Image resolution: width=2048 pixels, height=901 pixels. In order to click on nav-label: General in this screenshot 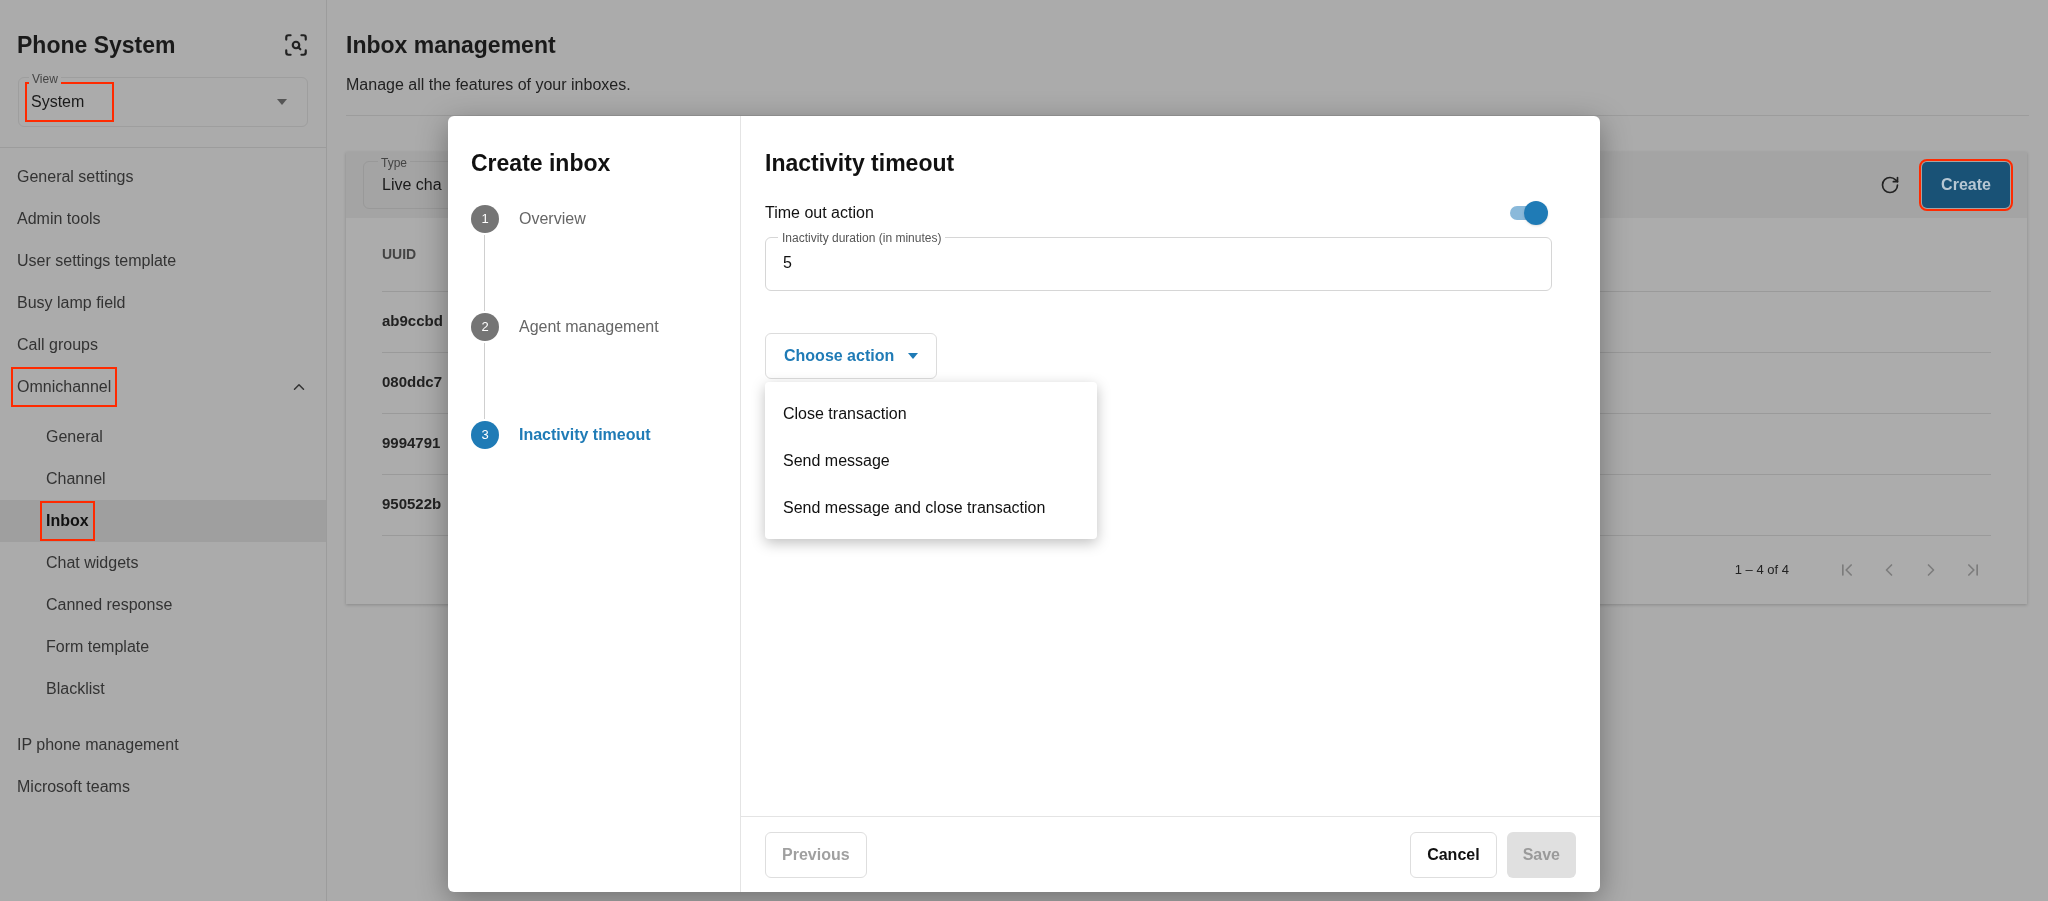, I will do `click(74, 436)`.